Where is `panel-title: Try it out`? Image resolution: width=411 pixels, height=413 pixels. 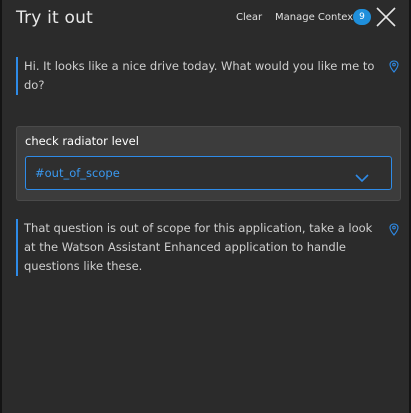 panel-title: Try it out is located at coordinates (54, 18).